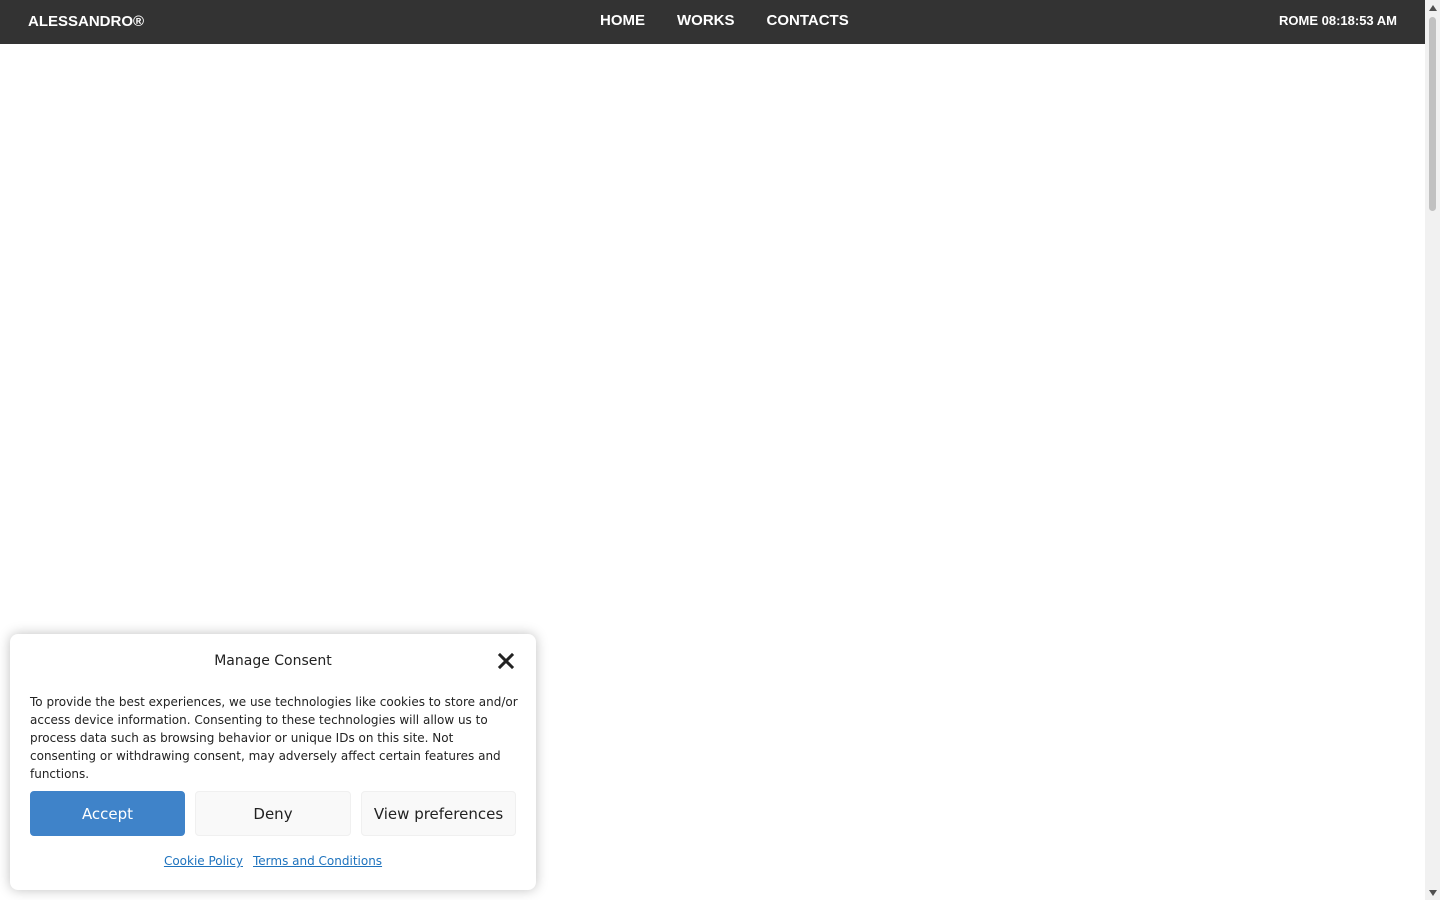 The height and width of the screenshot is (900, 1440). I want to click on close-button, so click(506, 661).